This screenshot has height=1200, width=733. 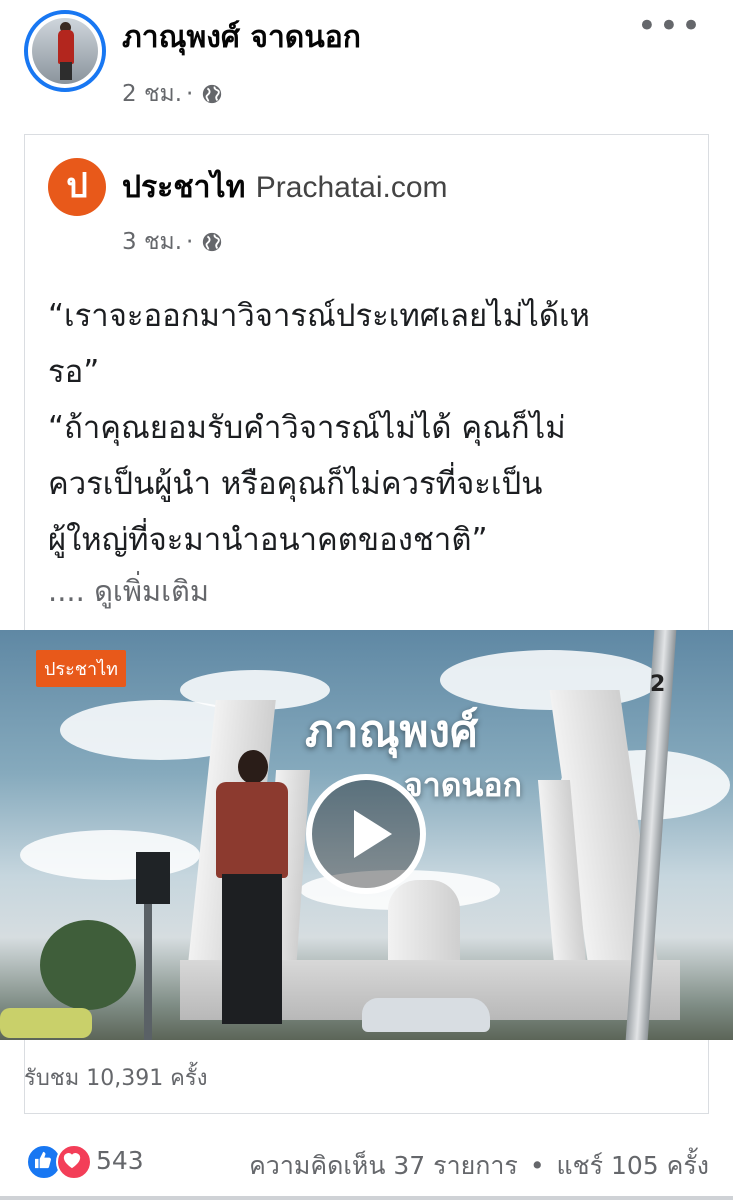 What do you see at coordinates (81, 668) in the screenshot?
I see `video-badge: ประชาไท` at bounding box center [81, 668].